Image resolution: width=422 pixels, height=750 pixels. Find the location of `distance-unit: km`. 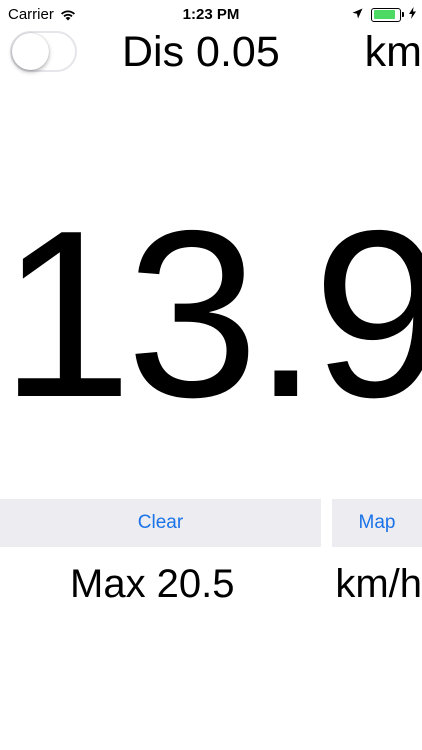

distance-unit: km is located at coordinates (393, 52).